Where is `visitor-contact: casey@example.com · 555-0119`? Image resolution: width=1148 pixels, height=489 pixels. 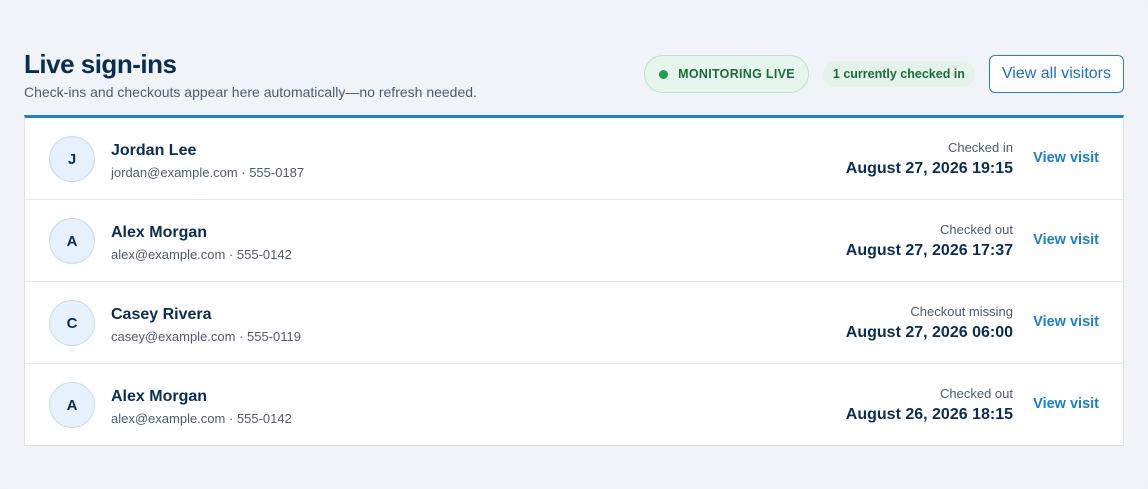 visitor-contact: casey@example.com · 555-0119 is located at coordinates (206, 336).